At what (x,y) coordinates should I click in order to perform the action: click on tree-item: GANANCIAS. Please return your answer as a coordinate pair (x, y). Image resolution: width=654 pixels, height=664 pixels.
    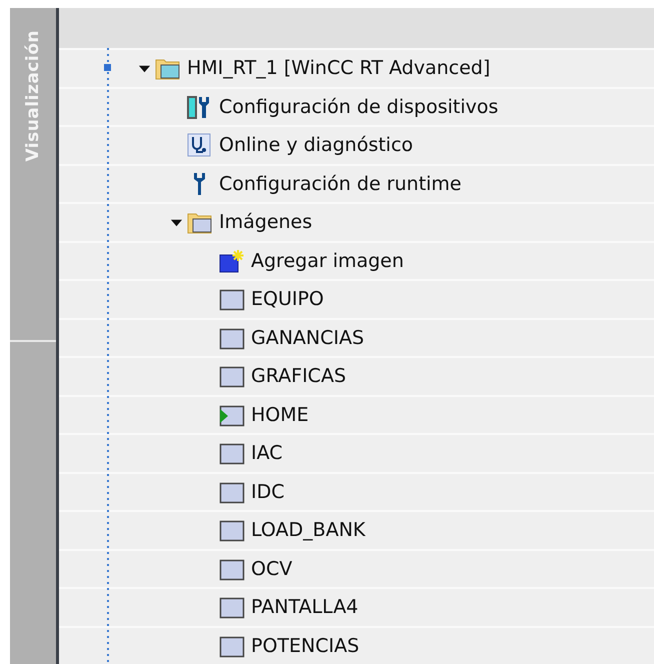
    Looking at the image, I should click on (307, 337).